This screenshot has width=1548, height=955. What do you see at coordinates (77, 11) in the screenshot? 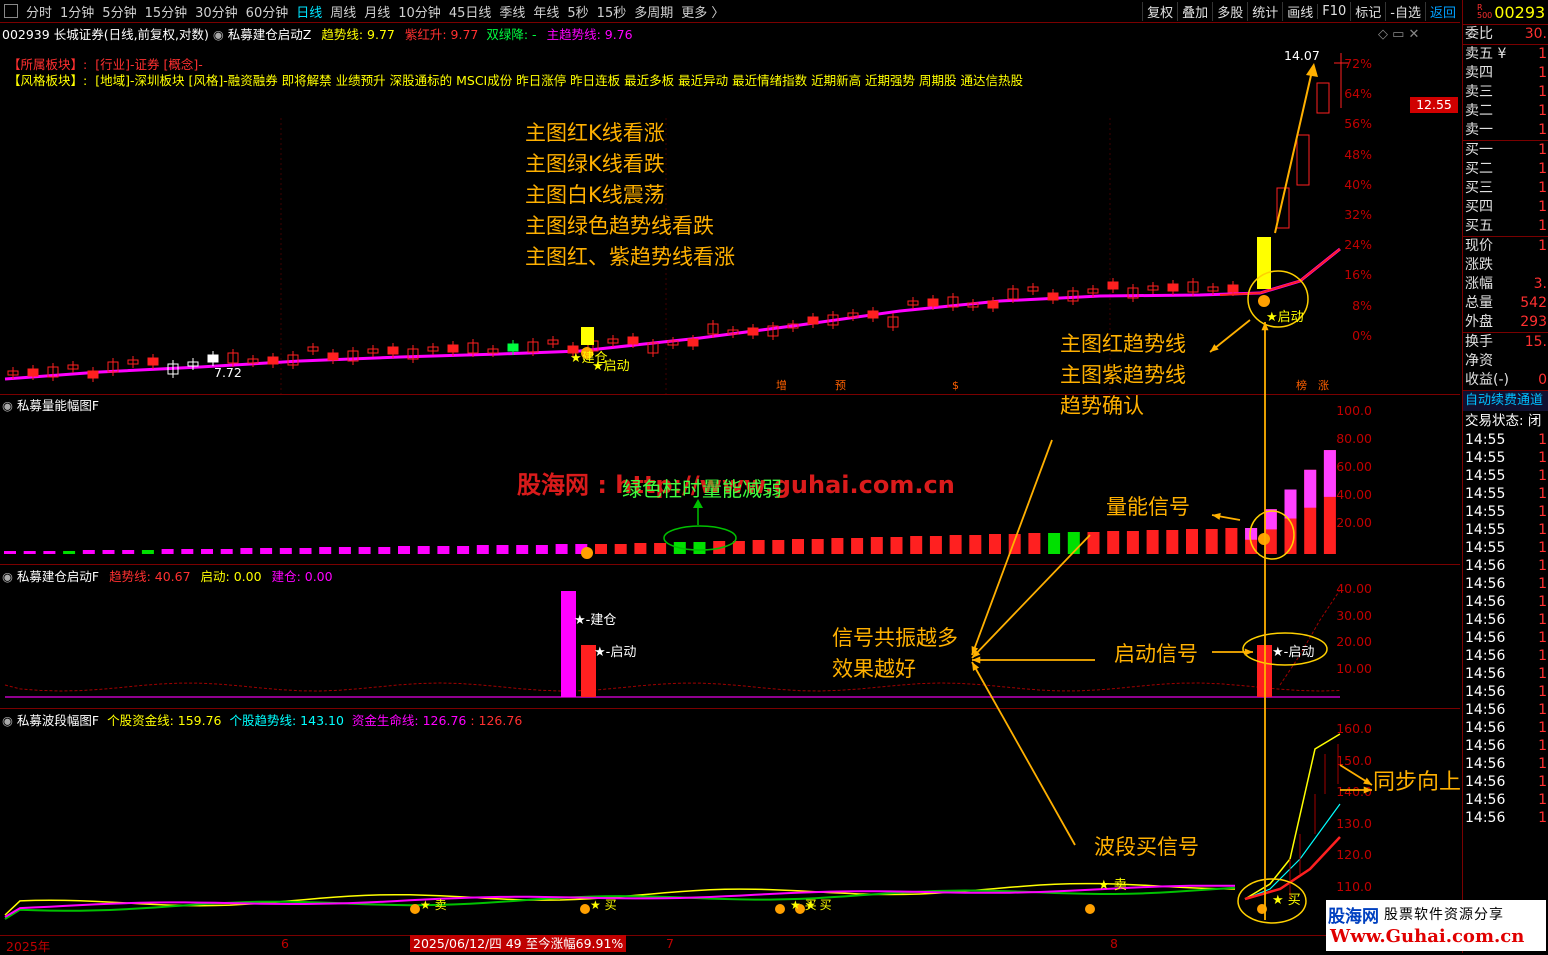
I see `tab-timeframe: 1分钟` at bounding box center [77, 11].